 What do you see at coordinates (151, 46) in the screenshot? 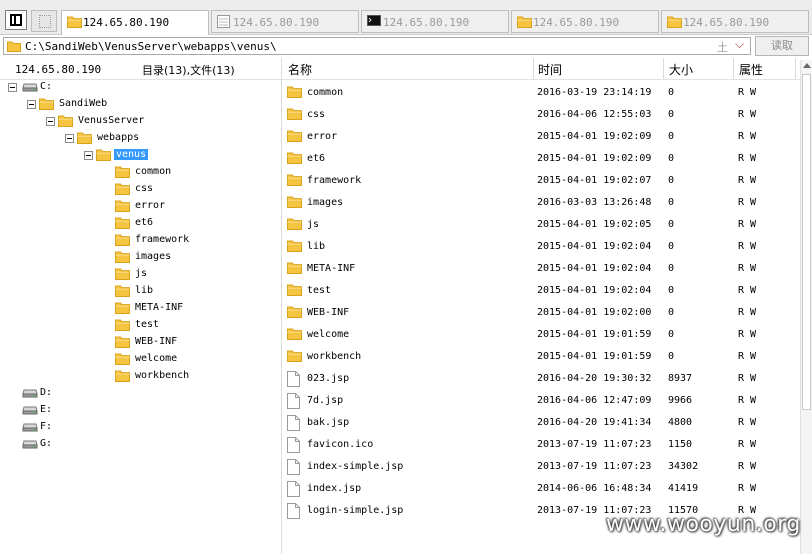
I see `address-path: C:\SandiWeb\VenusServer\webapps\venus\` at bounding box center [151, 46].